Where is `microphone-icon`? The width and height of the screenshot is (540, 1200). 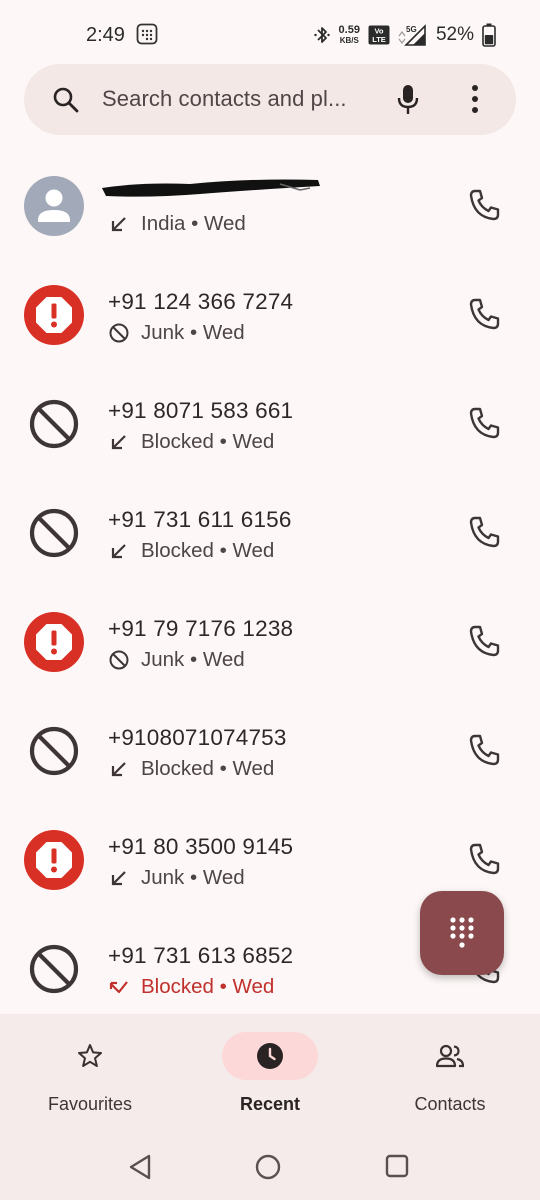
microphone-icon is located at coordinates (408, 100).